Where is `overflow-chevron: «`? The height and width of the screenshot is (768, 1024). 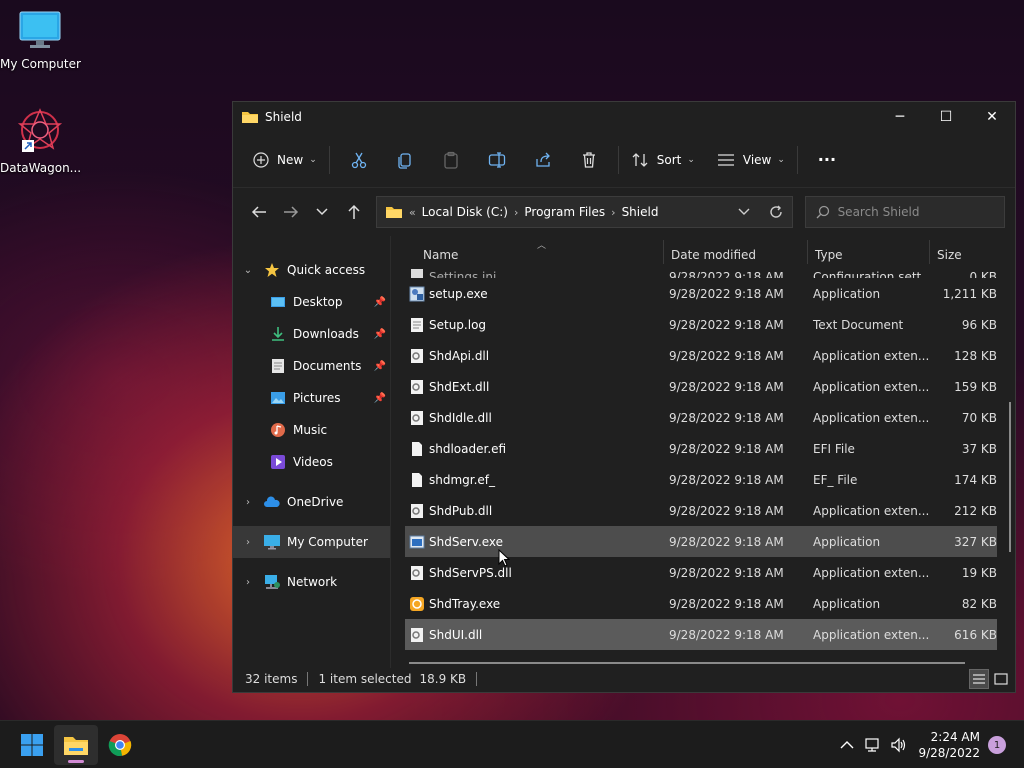
overflow-chevron: « is located at coordinates (412, 212).